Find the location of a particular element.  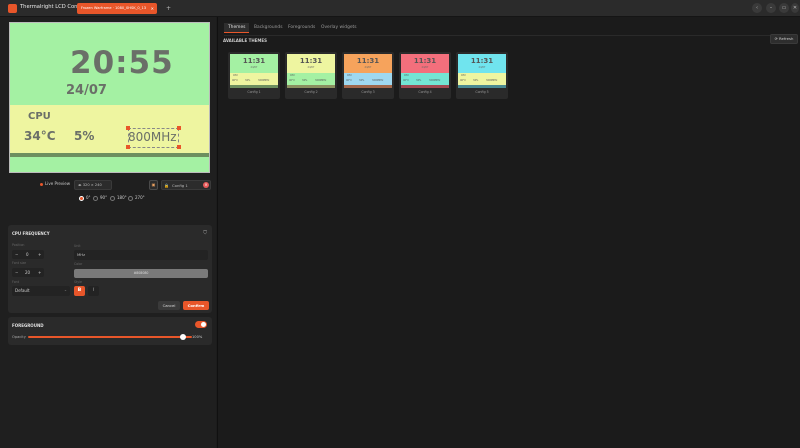

tab-foregrounds: Foregrounds is located at coordinates (301, 27).